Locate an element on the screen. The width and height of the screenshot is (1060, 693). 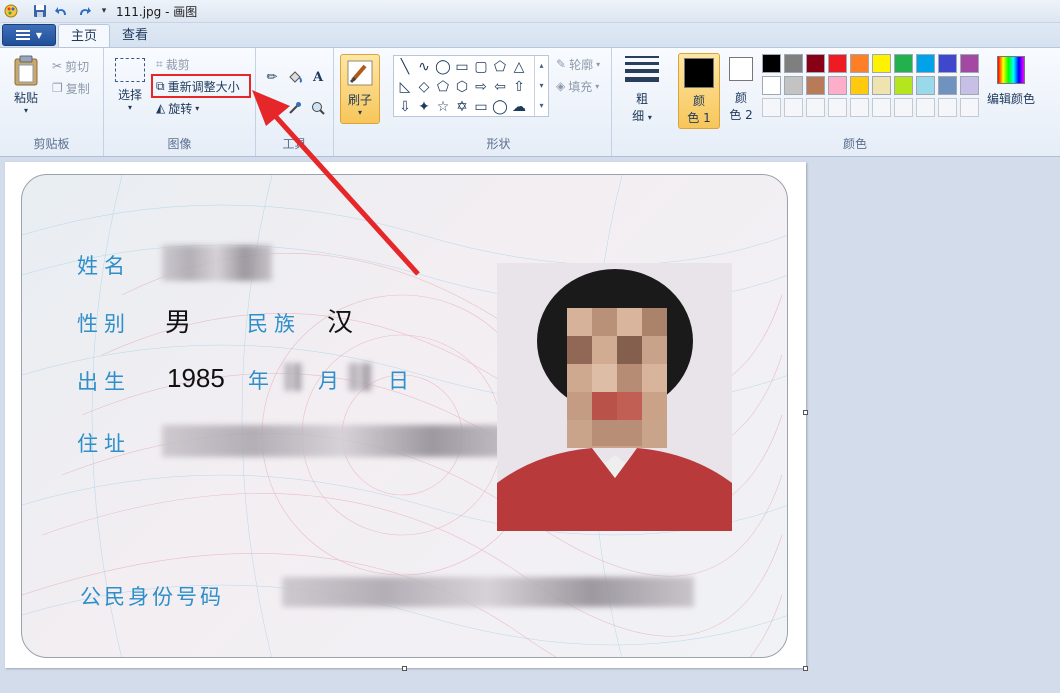
diamond-shape-icon: ◇ is located at coordinates (424, 87).